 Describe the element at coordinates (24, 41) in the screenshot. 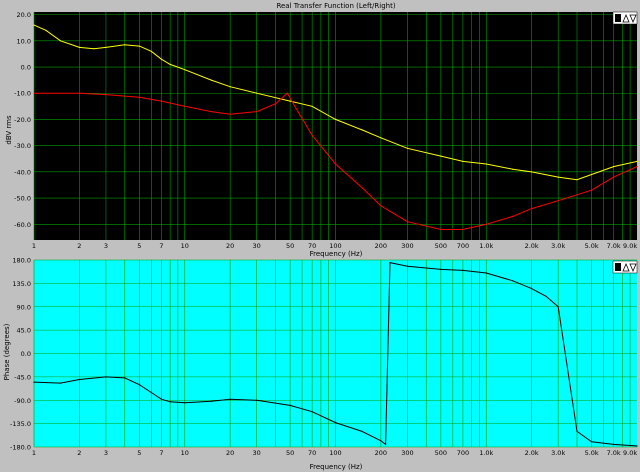

I see `y-tick-label: 10.0` at that location.